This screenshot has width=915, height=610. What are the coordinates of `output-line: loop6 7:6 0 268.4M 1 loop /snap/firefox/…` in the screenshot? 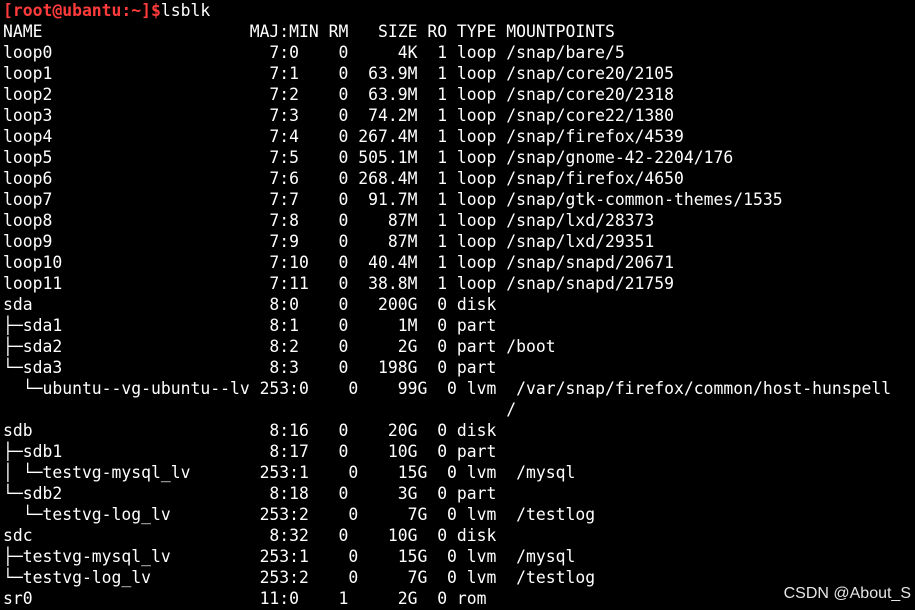 It's located at (343, 178).